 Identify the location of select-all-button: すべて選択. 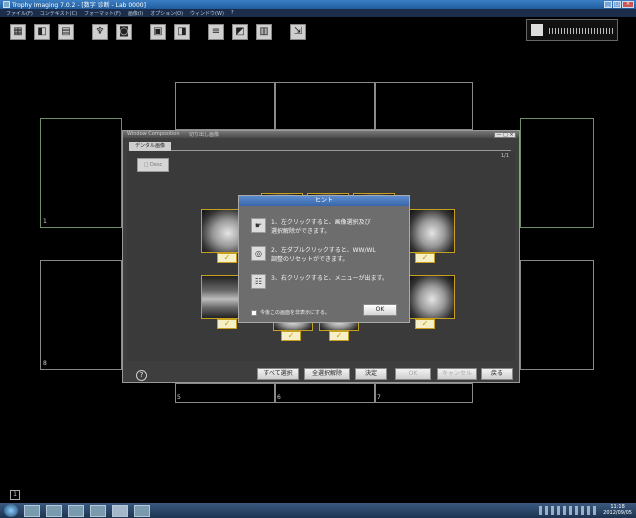
(278, 374).